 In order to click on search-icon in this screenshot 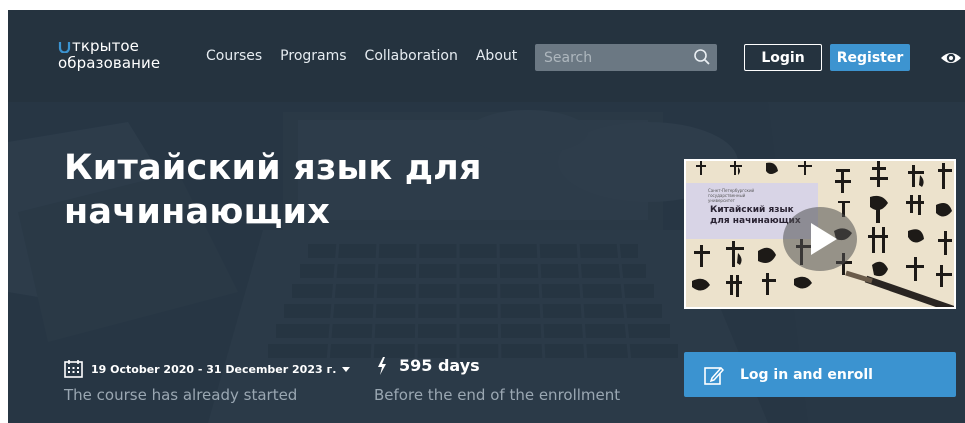, I will do `click(702, 57)`.